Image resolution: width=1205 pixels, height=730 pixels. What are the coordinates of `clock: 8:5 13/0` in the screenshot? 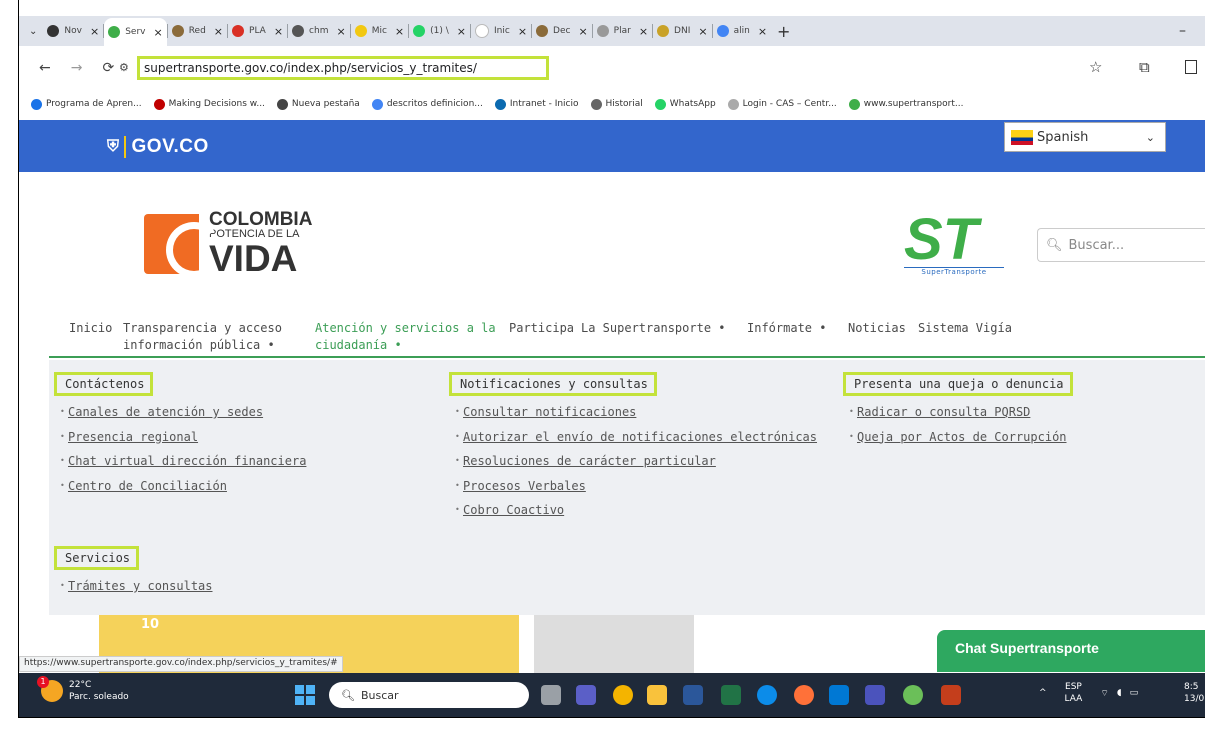 It's located at (1194, 693).